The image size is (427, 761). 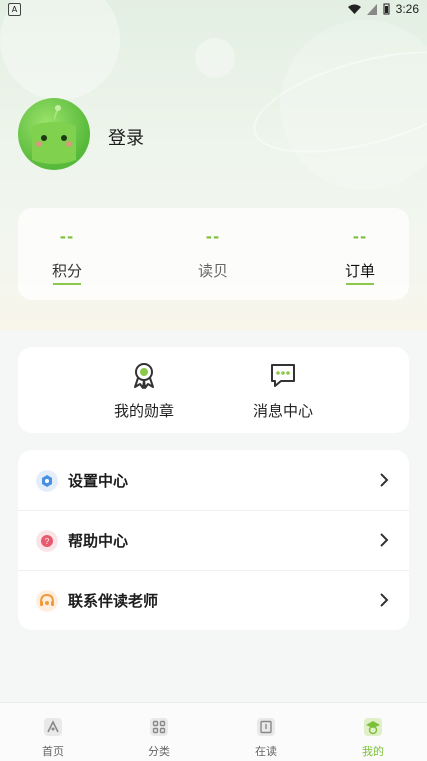 I want to click on tab-category: 分类, so click(x=159, y=732).